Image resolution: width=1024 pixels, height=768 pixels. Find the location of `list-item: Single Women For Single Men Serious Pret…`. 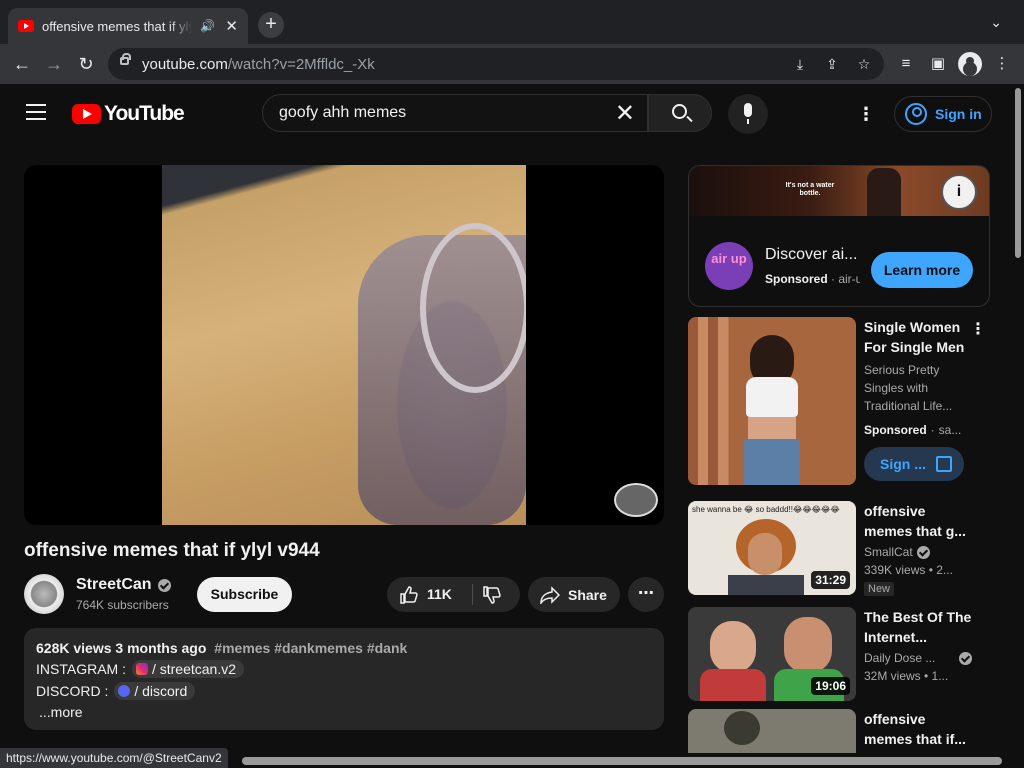

list-item: Single Women For Single Men Serious Pret… is located at coordinates (850, 402).